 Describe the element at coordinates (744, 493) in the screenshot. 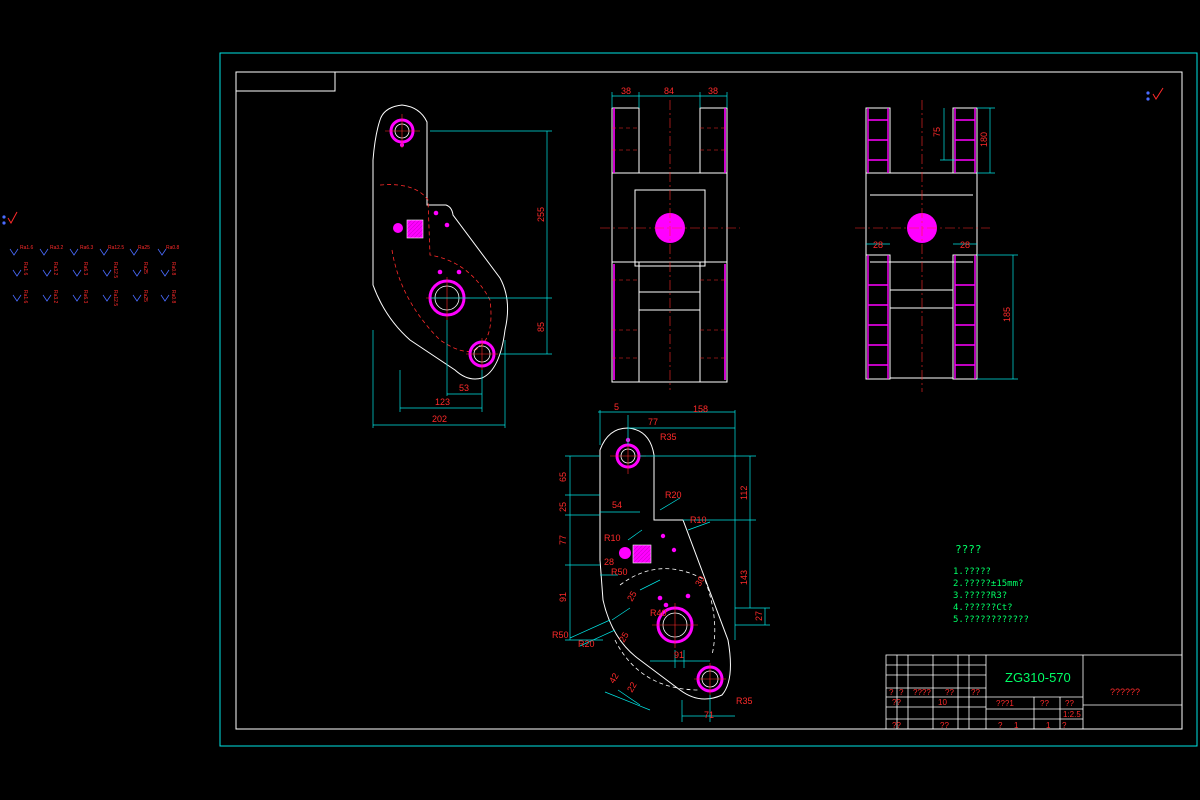

I see `dim-label: 112` at that location.